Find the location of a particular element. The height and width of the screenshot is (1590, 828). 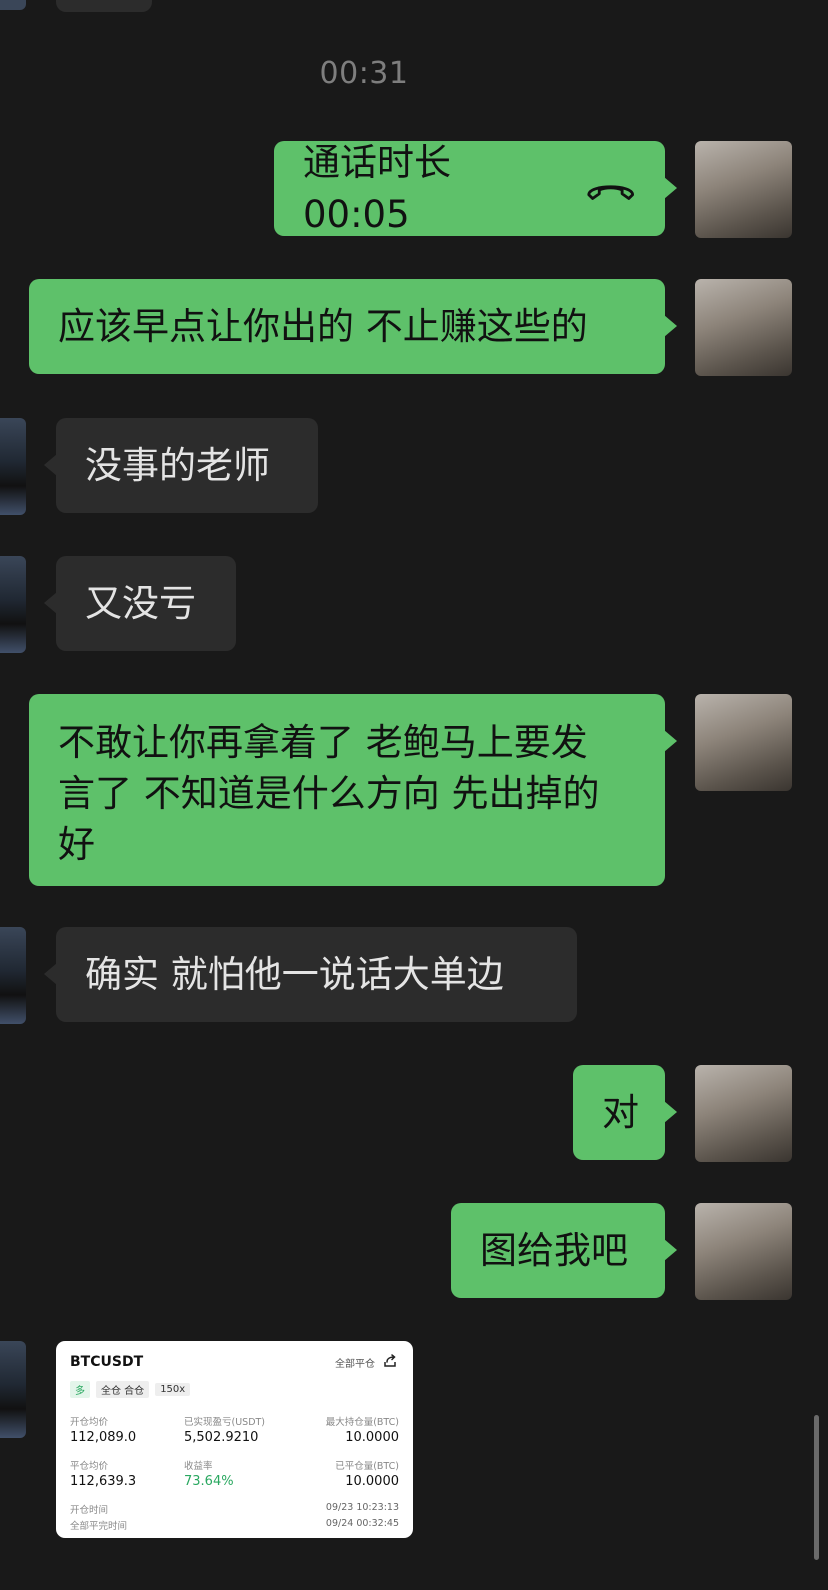

close-all-label: 全部平仓 is located at coordinates (355, 1364).